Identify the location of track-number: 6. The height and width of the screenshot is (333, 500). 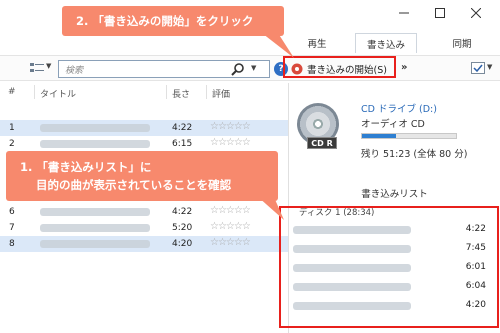
(12, 212).